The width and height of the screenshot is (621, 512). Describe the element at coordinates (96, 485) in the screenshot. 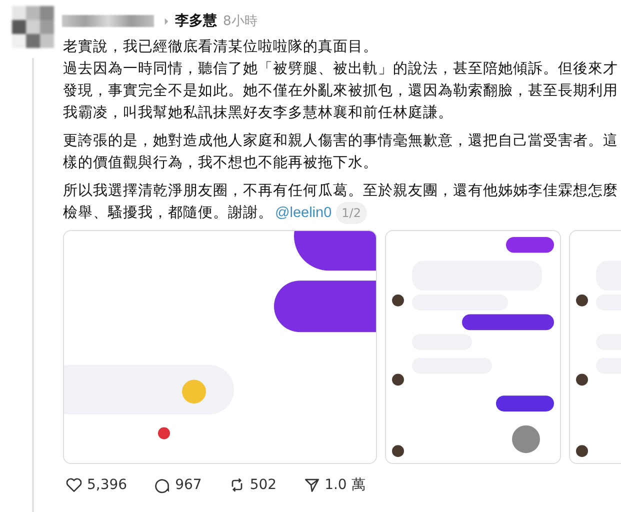

I see `action-button: 5,396` at that location.